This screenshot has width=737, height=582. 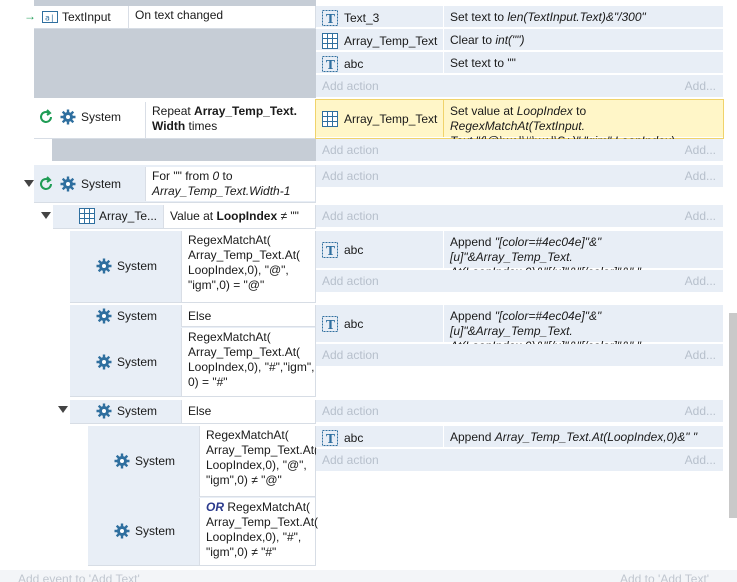 I want to click on text-input-icon: a|, so click(x=50, y=17).